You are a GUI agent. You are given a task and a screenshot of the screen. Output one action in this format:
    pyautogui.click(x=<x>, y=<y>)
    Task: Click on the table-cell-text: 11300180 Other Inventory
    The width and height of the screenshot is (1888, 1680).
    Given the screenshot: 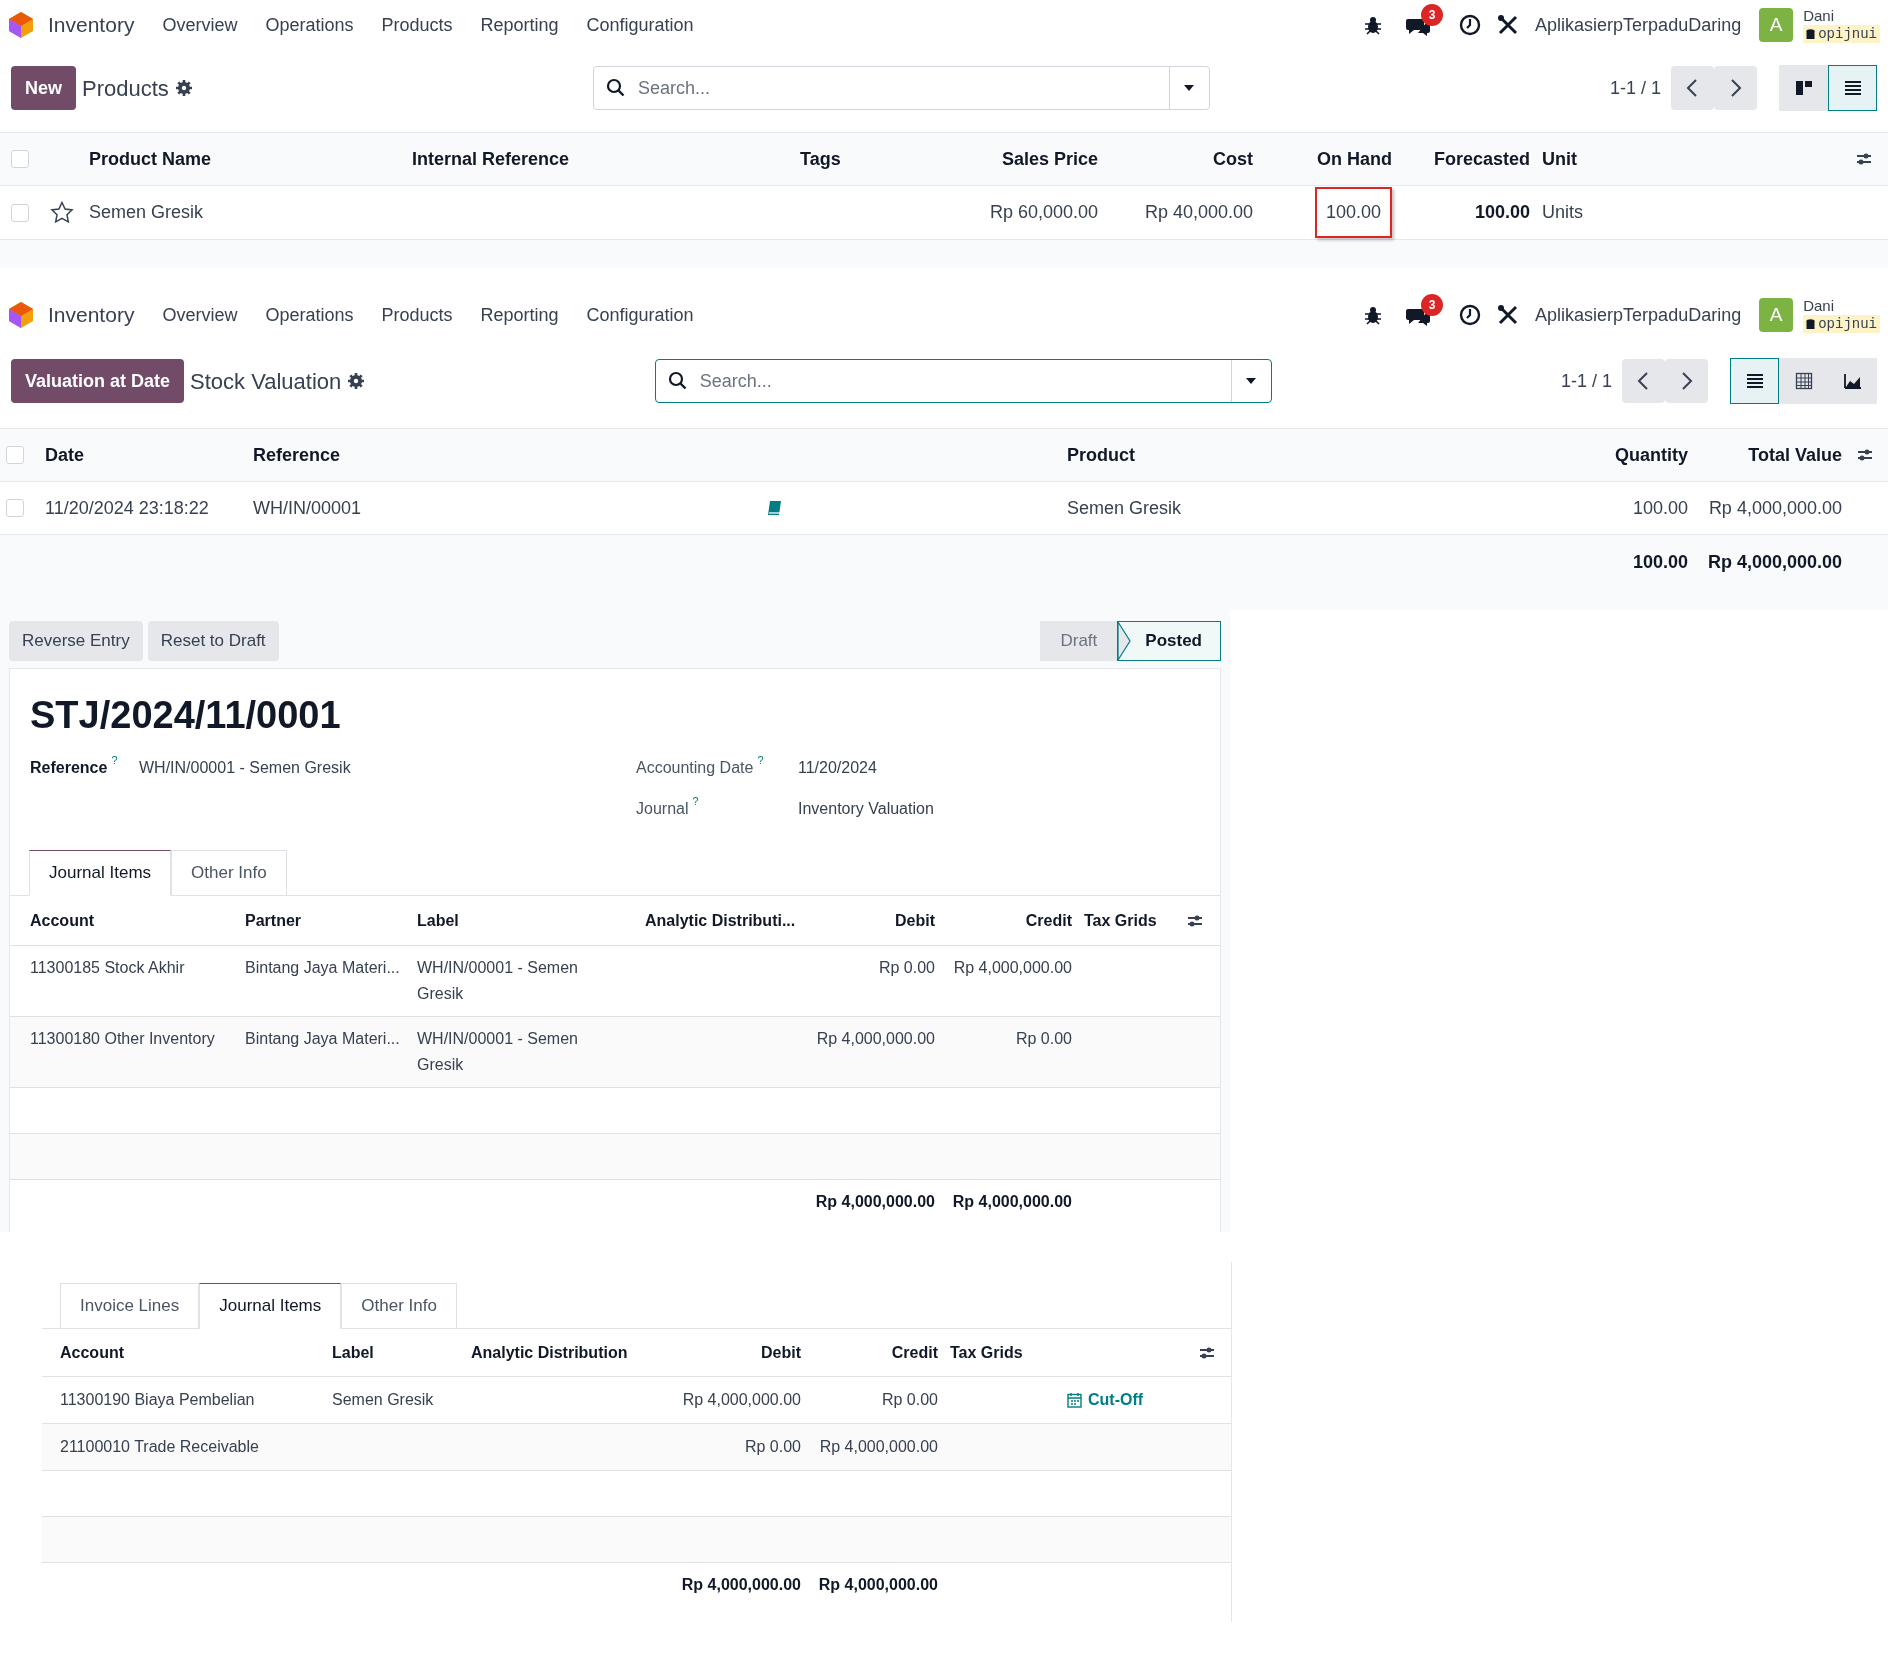 What is the action you would take?
    pyautogui.click(x=122, y=1039)
    